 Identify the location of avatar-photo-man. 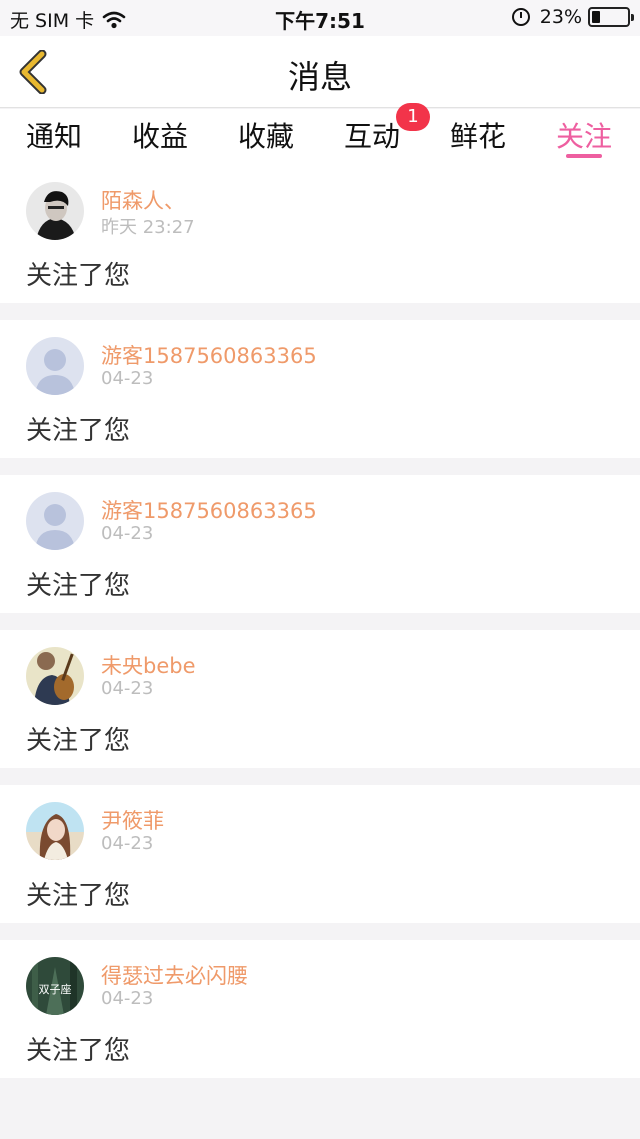
(55, 211).